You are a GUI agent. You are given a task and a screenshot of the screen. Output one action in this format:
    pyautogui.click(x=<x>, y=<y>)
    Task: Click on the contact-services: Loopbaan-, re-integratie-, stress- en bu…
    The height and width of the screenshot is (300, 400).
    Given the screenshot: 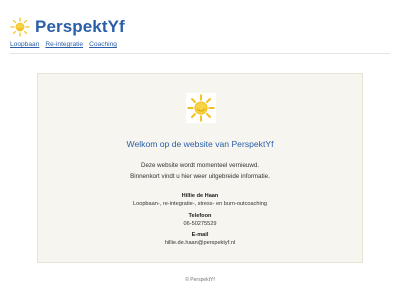 What is the action you would take?
    pyautogui.click(x=199, y=203)
    